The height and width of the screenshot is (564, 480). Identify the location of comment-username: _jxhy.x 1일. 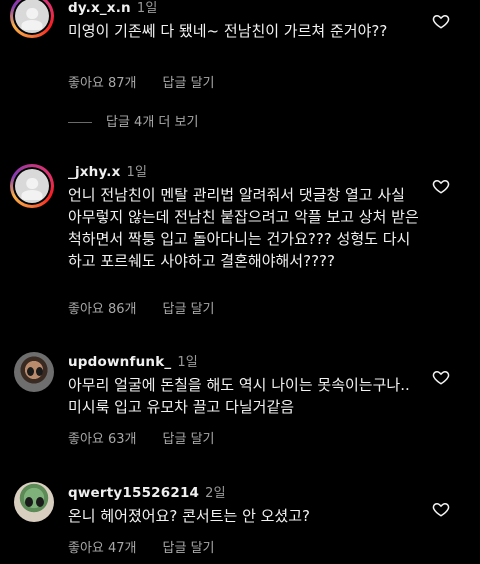
(107, 170).